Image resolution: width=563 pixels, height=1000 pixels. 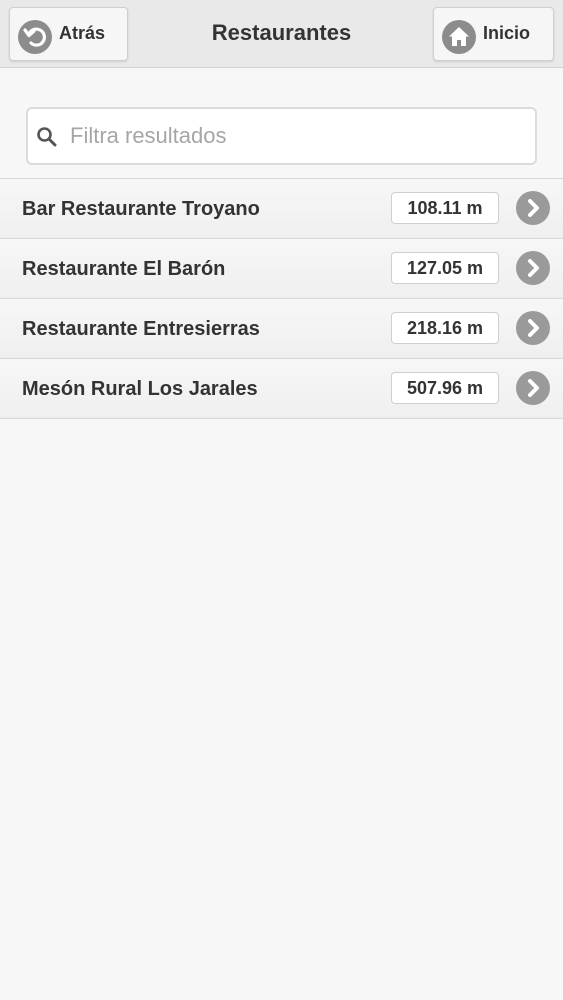 What do you see at coordinates (295, 136) in the screenshot?
I see `search-input` at bounding box center [295, 136].